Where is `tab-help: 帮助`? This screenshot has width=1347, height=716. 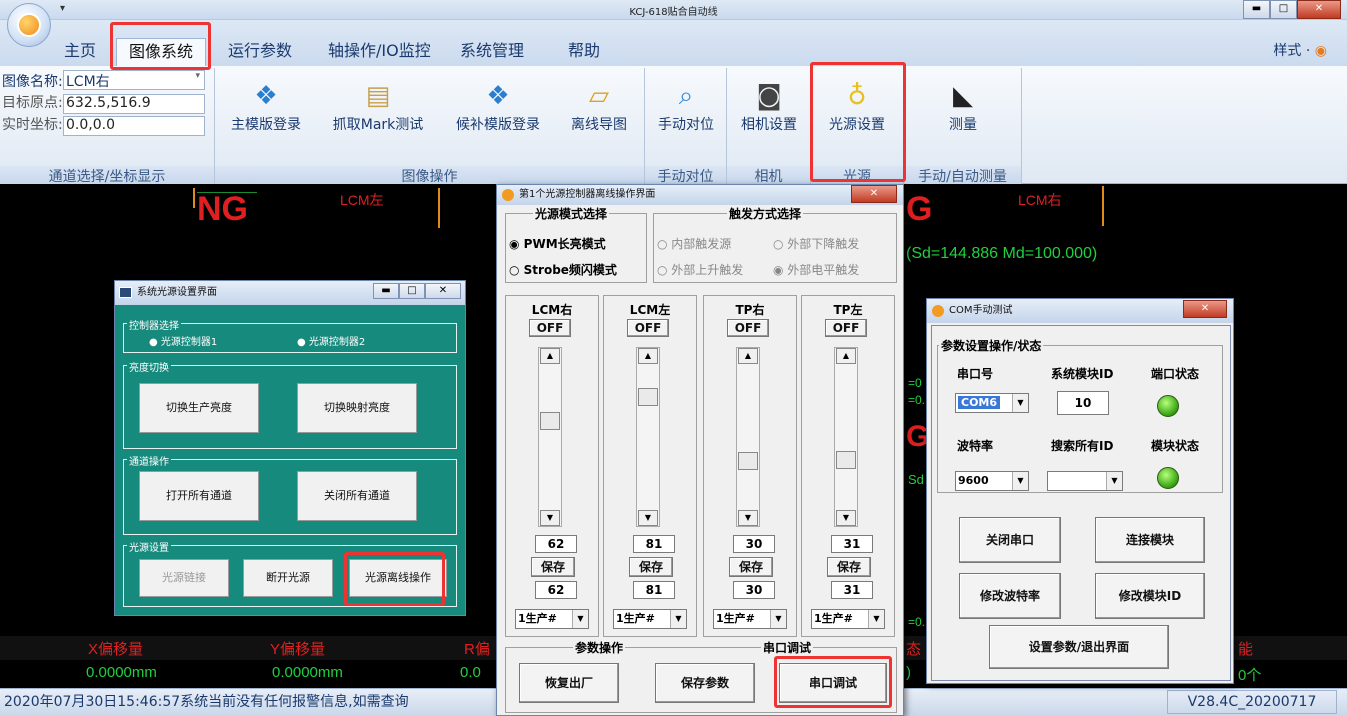 tab-help: 帮助 is located at coordinates (584, 52).